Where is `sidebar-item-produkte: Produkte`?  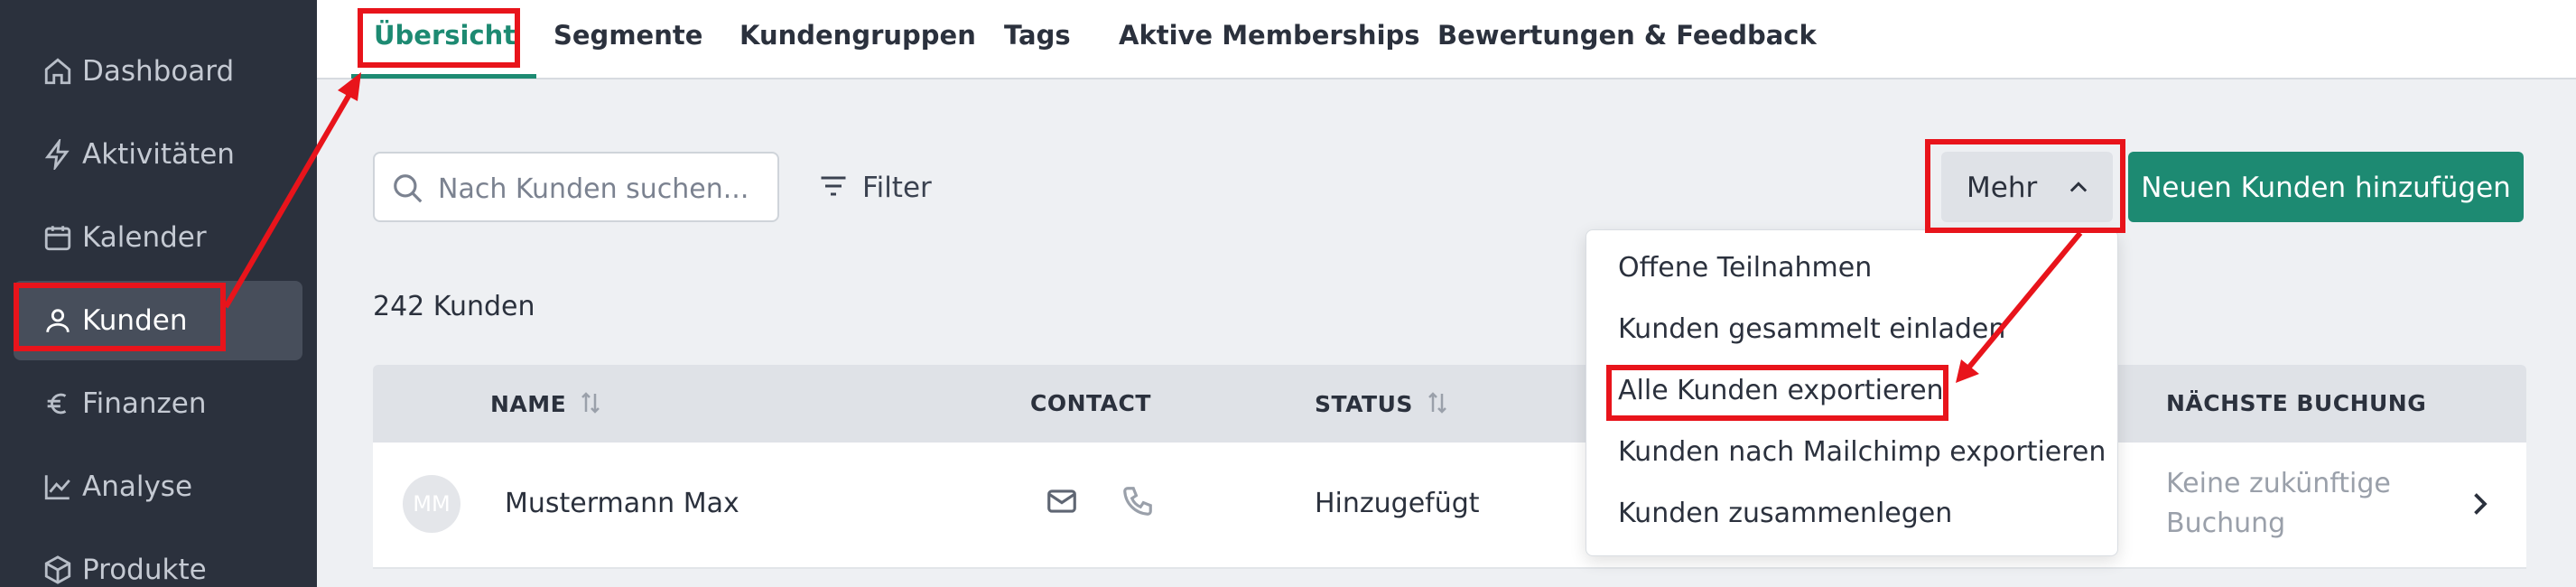 sidebar-item-produkte: Produkte is located at coordinates (158, 558).